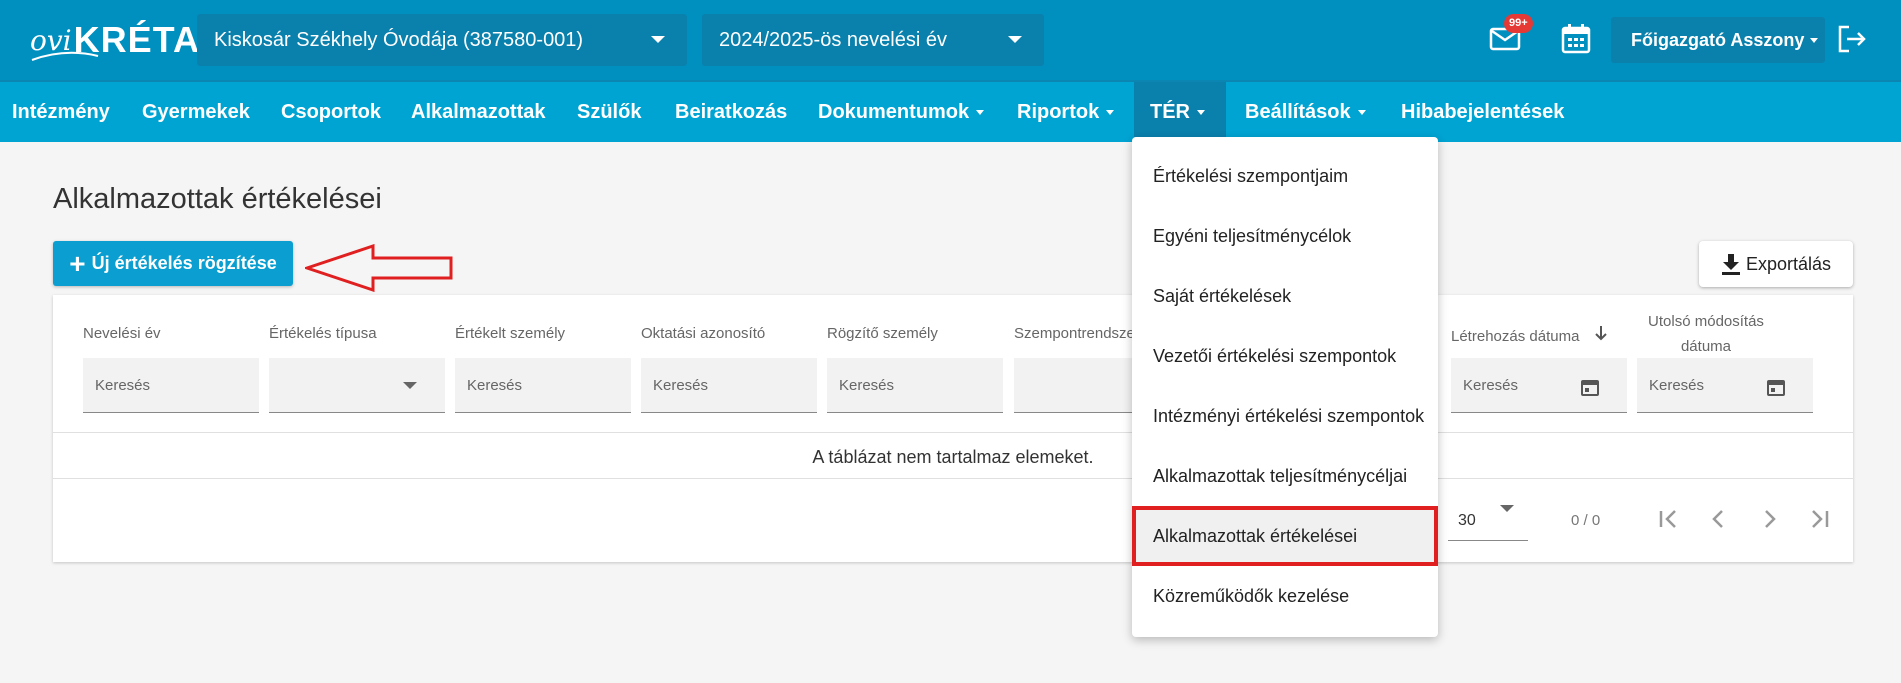 This screenshot has width=1901, height=683. I want to click on annotation-arrow-icon, so click(379, 268).